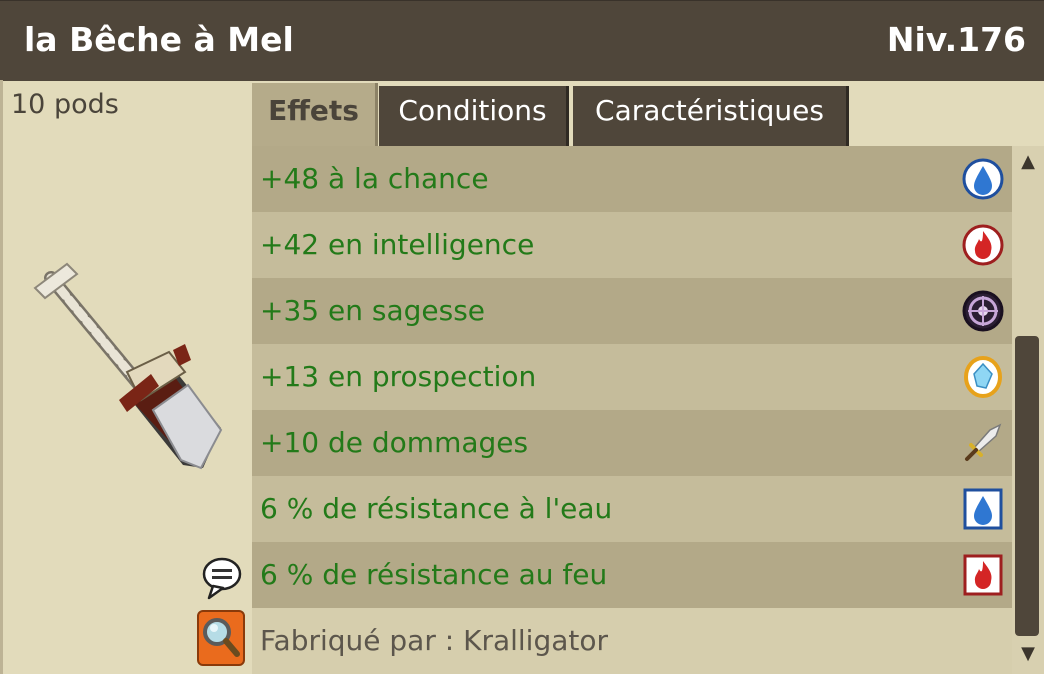 The height and width of the screenshot is (674, 1044). What do you see at coordinates (983, 509) in the screenshot?
I see `water-resistance-icon` at bounding box center [983, 509].